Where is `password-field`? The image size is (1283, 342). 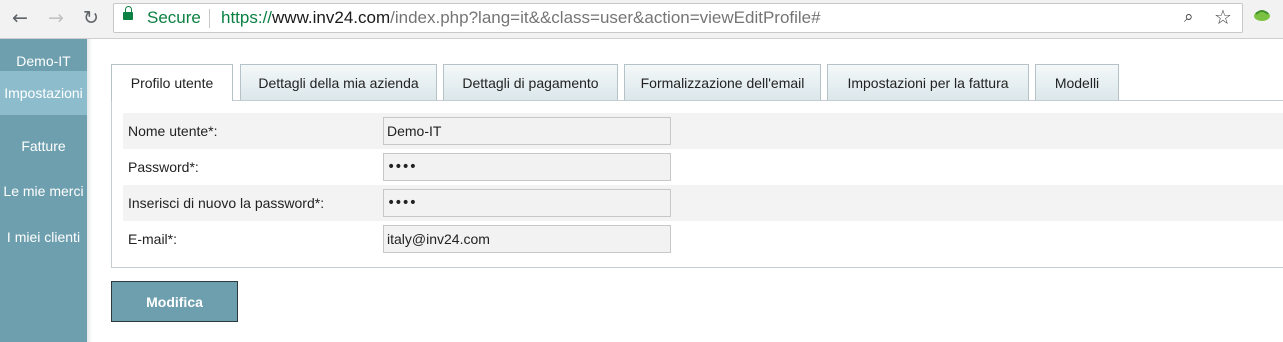
password-field is located at coordinates (527, 167).